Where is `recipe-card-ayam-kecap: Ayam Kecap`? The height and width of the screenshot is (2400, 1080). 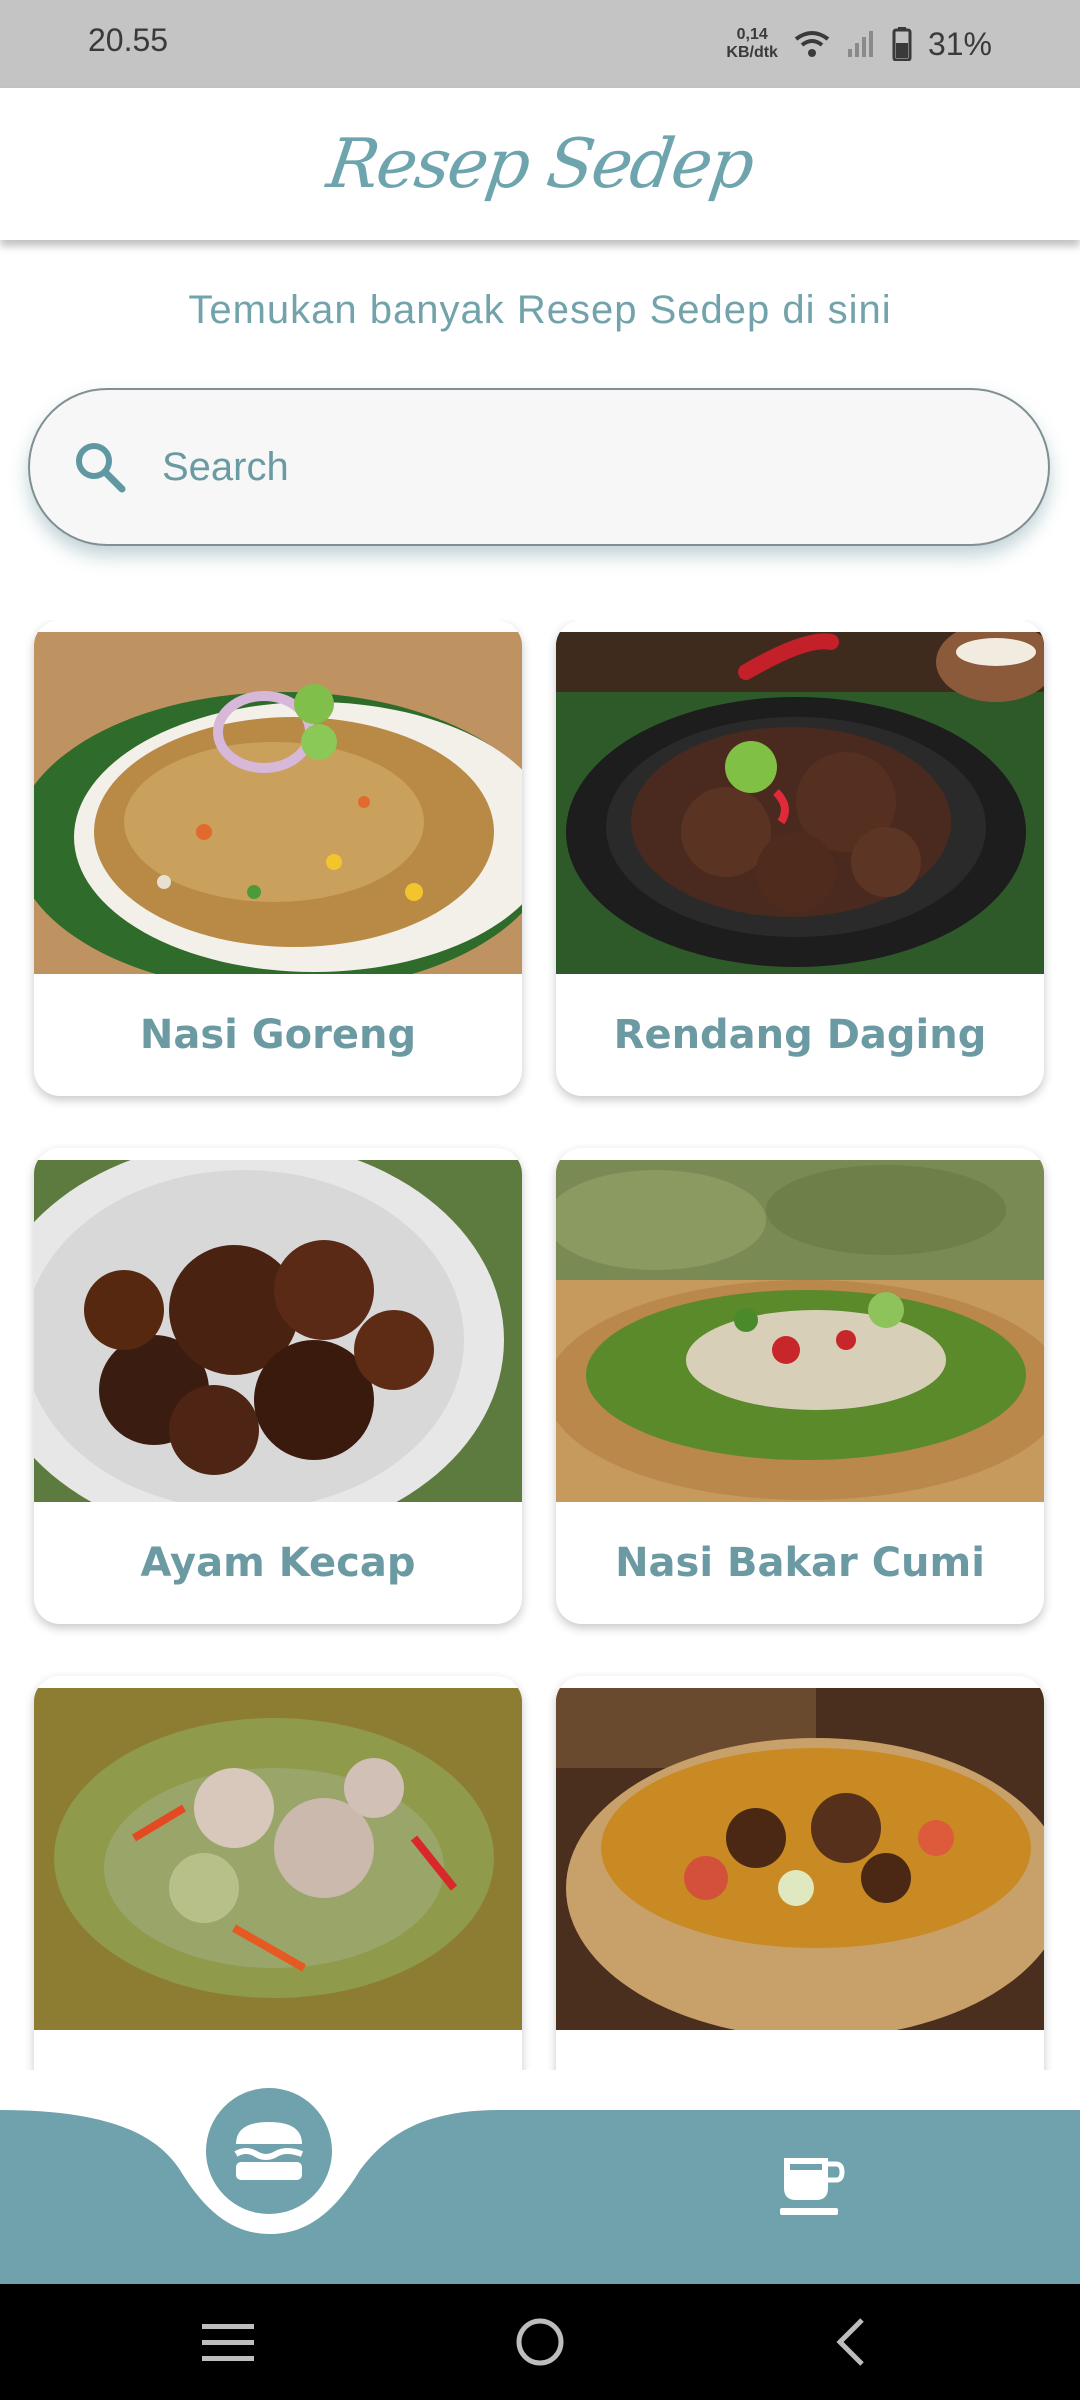 recipe-card-ayam-kecap: Ayam Kecap is located at coordinates (278, 1386).